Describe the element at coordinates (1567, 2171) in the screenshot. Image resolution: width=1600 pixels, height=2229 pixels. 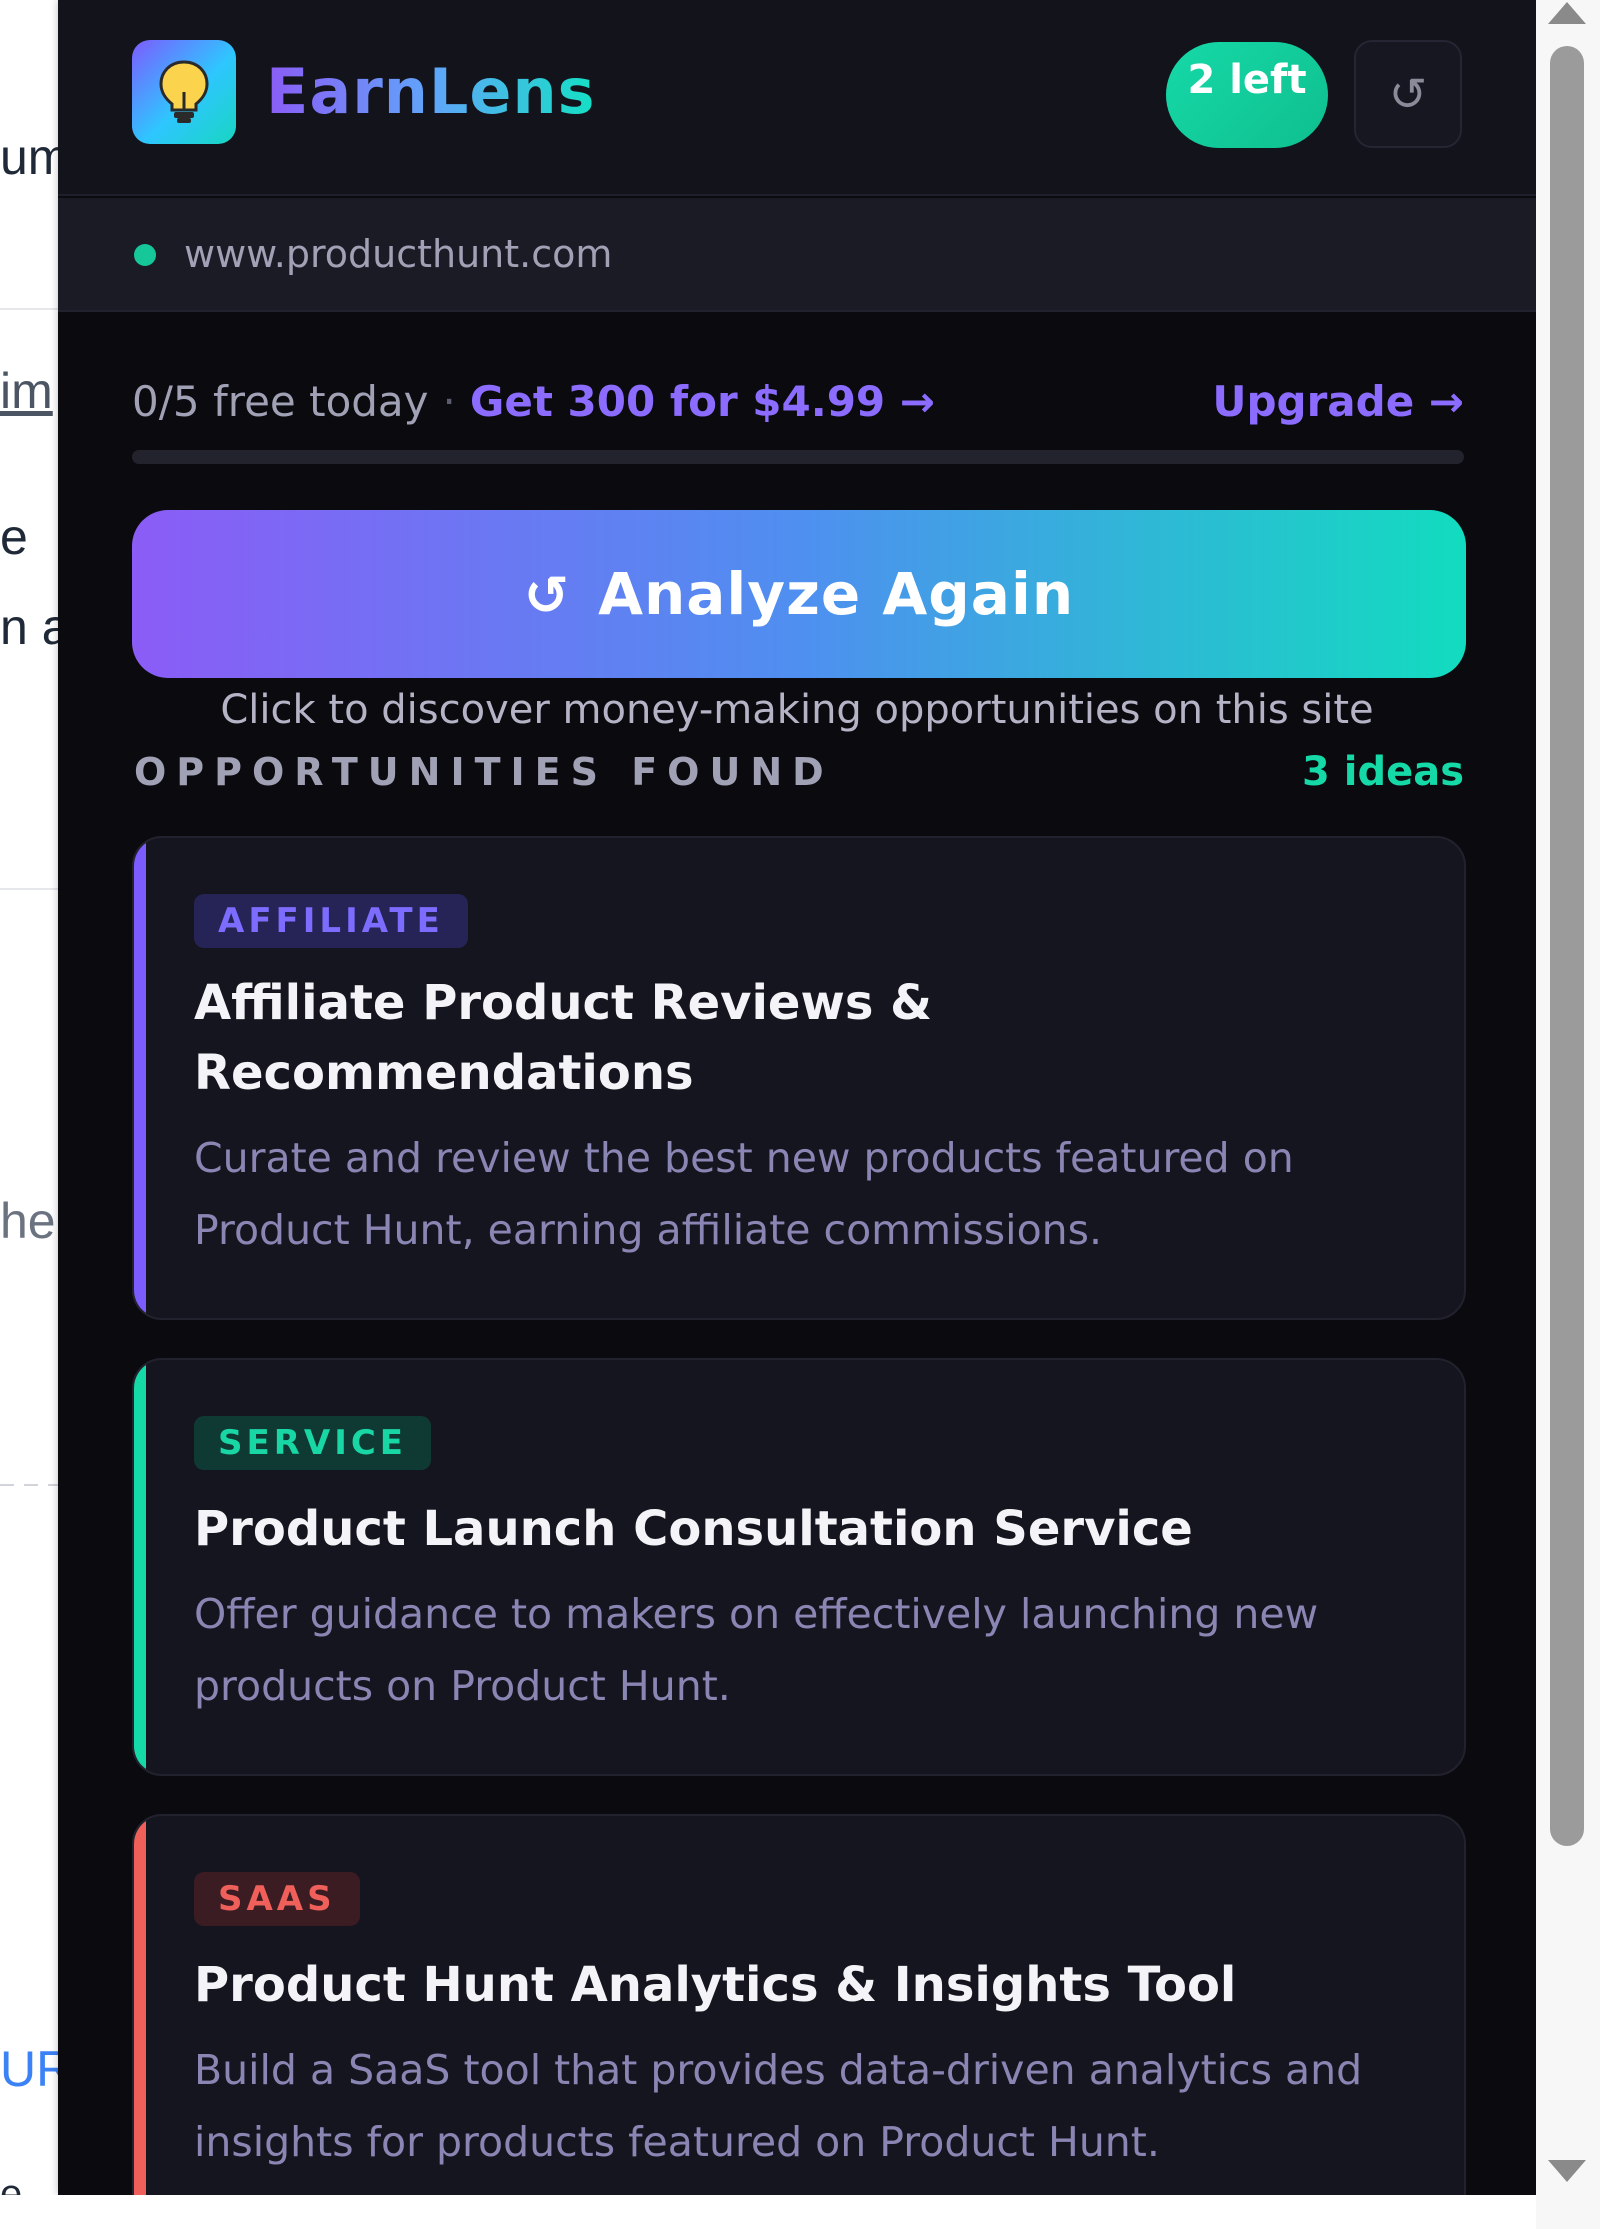
I see `scroll-down-arrow-icon` at that location.